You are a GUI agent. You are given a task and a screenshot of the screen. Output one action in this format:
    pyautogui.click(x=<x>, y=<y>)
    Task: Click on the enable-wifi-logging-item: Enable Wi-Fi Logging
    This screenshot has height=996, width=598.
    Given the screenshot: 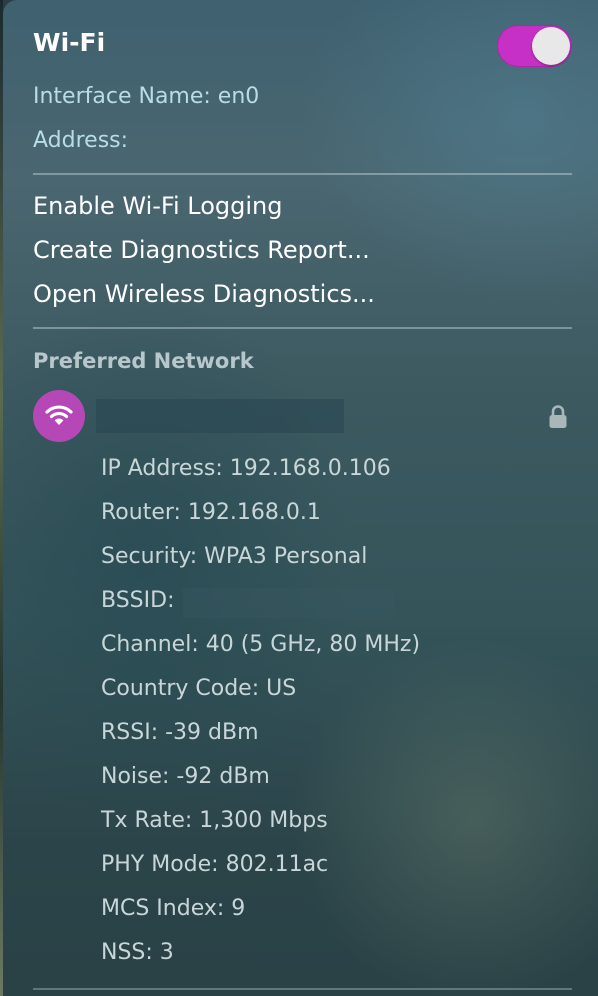 What is the action you would take?
    pyautogui.click(x=157, y=206)
    